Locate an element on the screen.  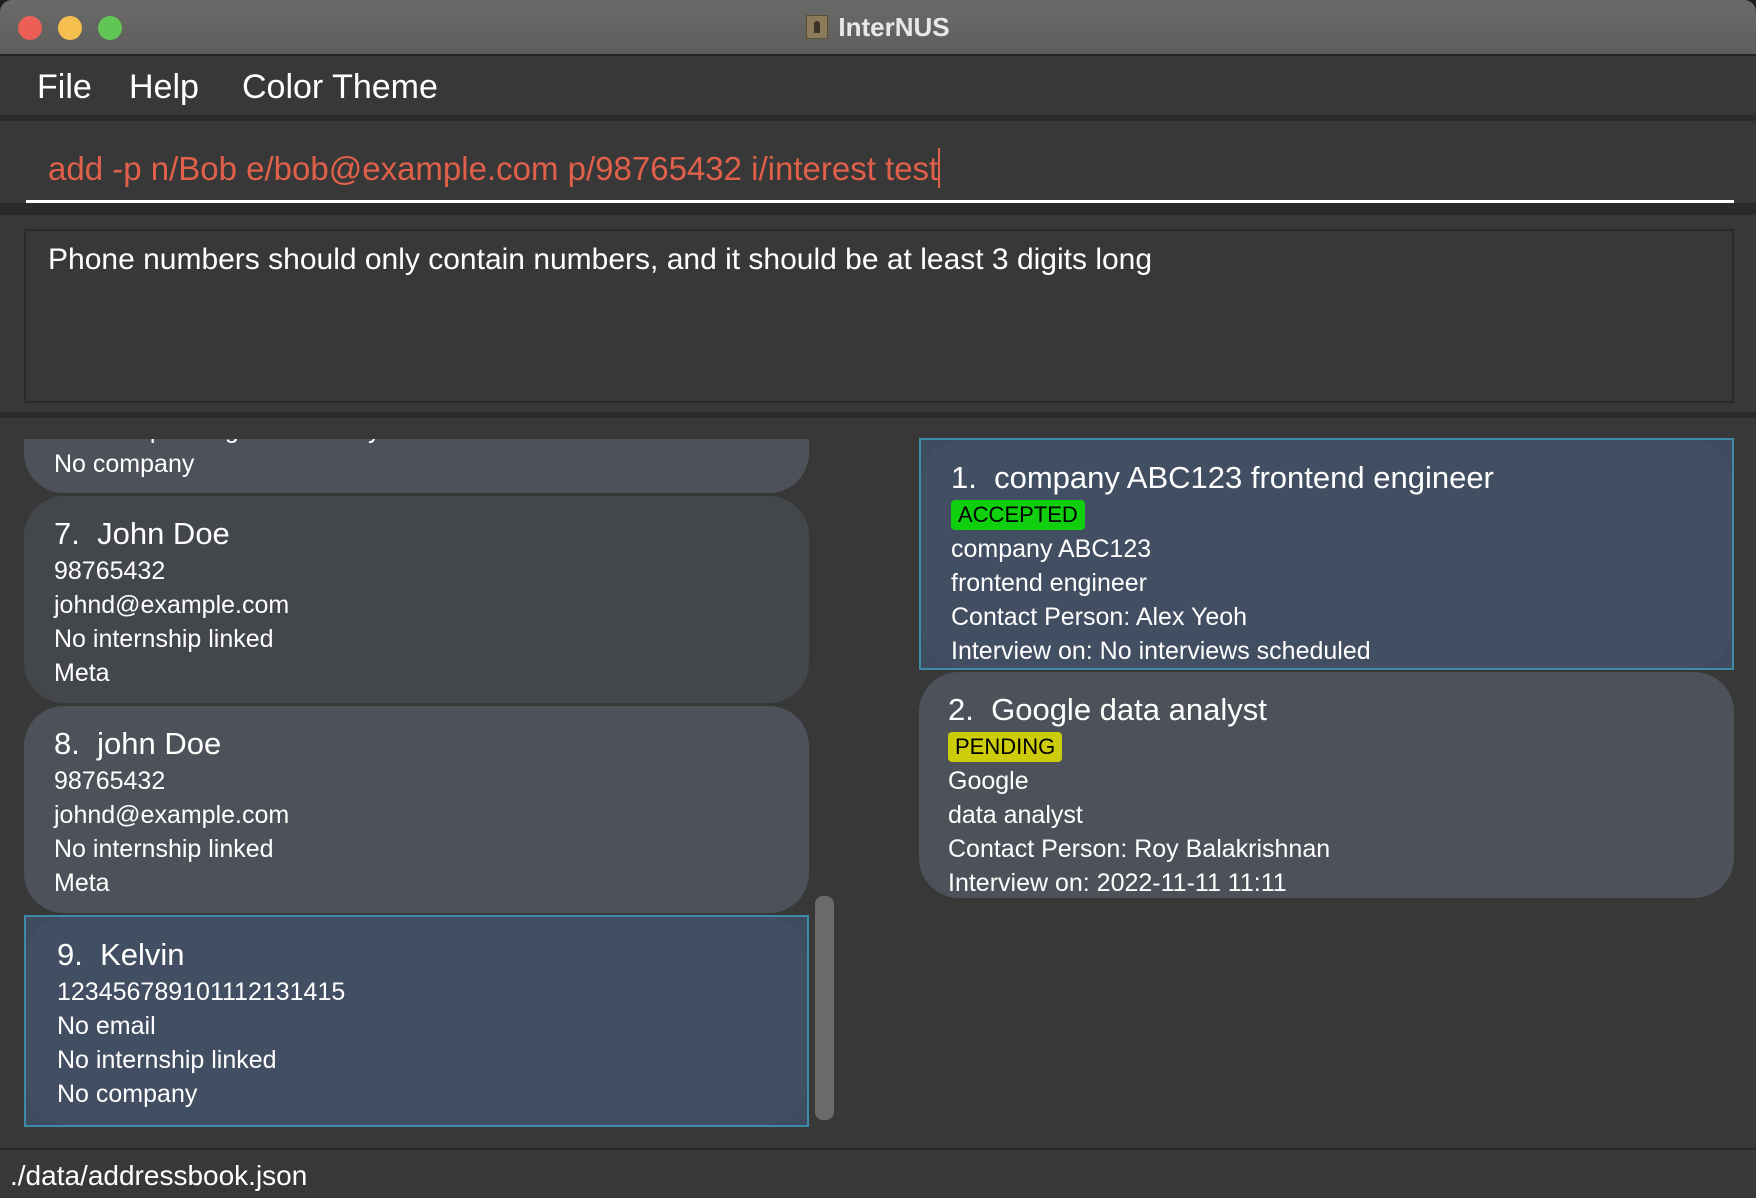
person-name: john Doe is located at coordinates (159, 743).